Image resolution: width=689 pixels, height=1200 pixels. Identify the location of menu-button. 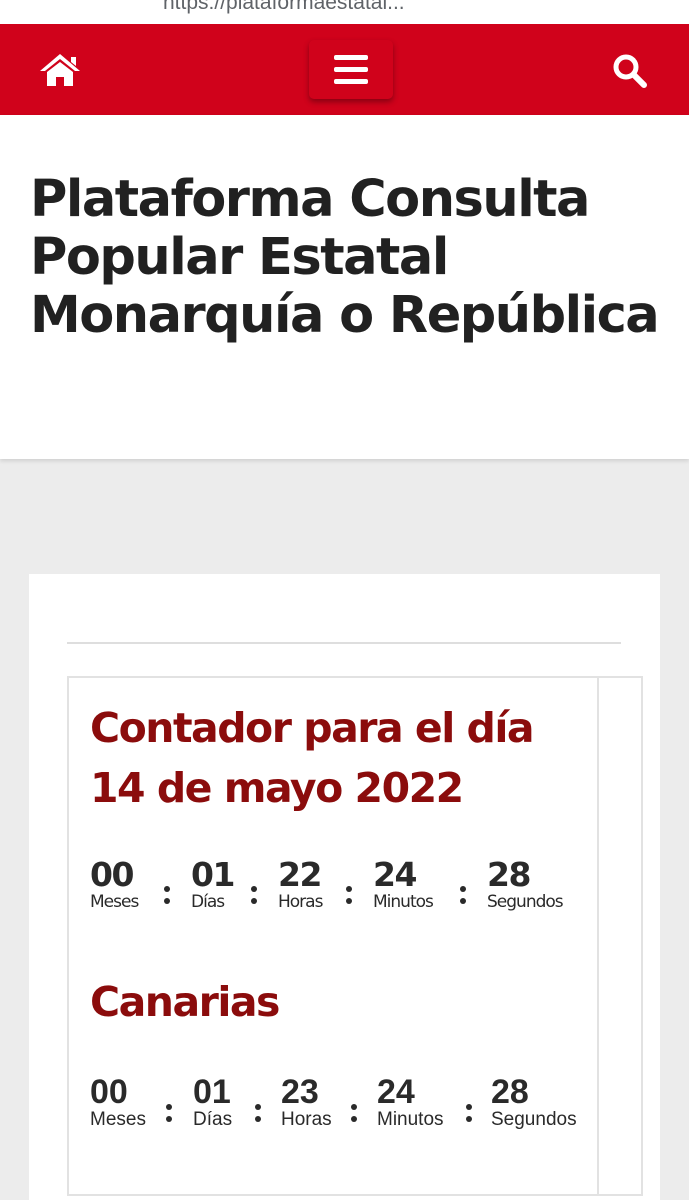
(351, 69).